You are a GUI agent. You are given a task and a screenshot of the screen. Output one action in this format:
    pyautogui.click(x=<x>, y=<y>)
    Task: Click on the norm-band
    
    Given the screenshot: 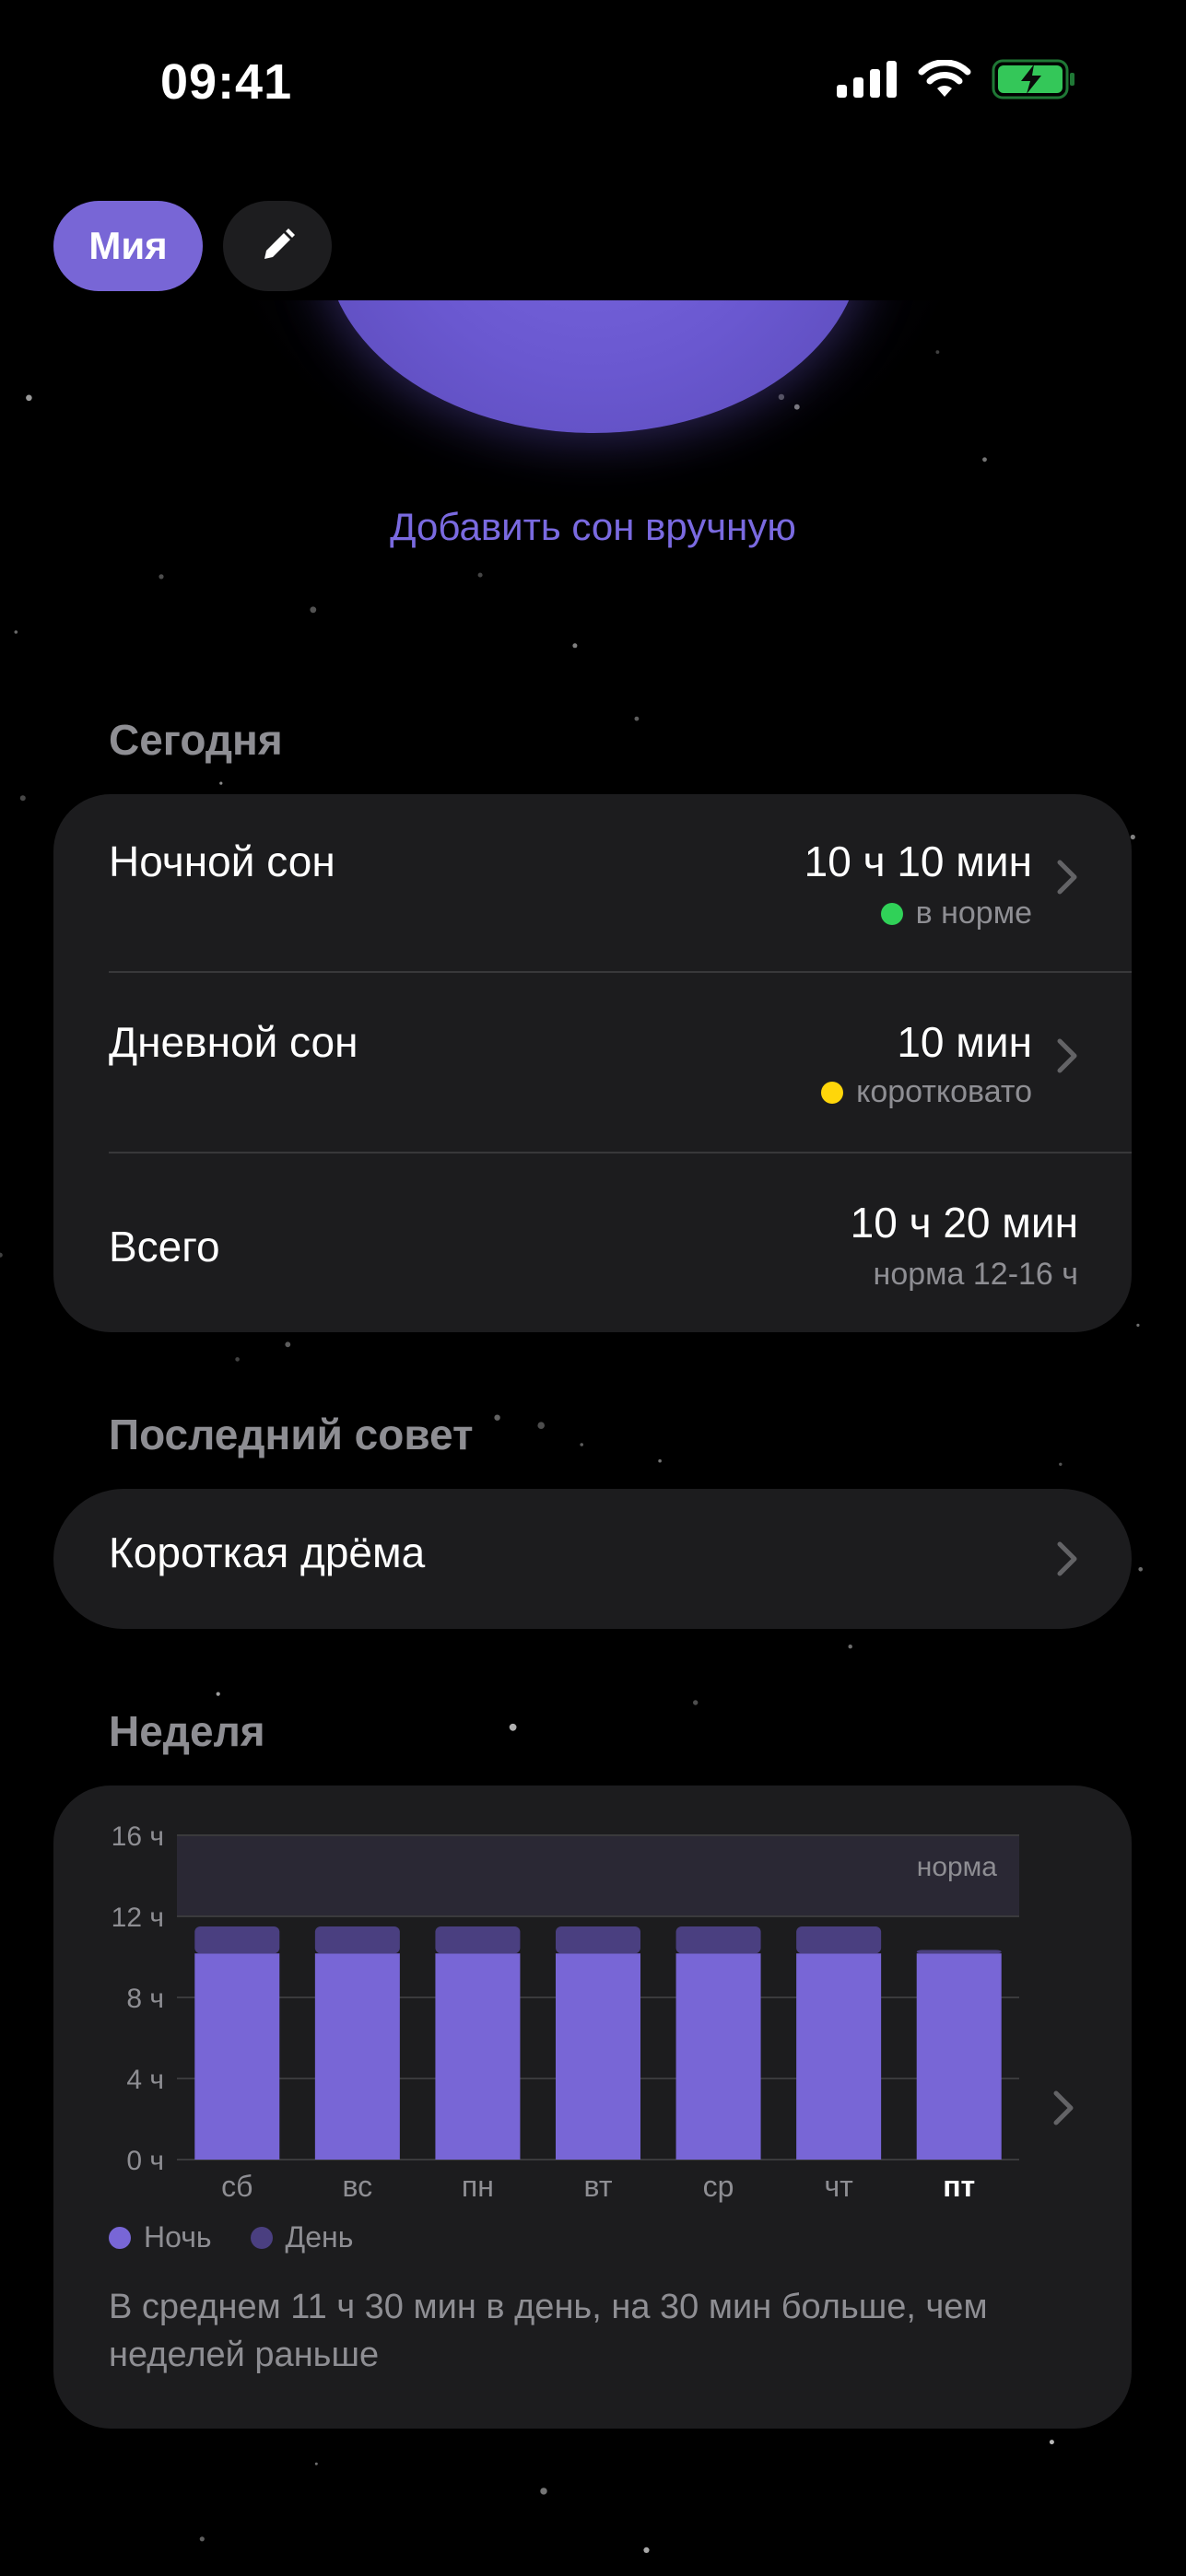 What is the action you would take?
    pyautogui.click(x=598, y=1875)
    